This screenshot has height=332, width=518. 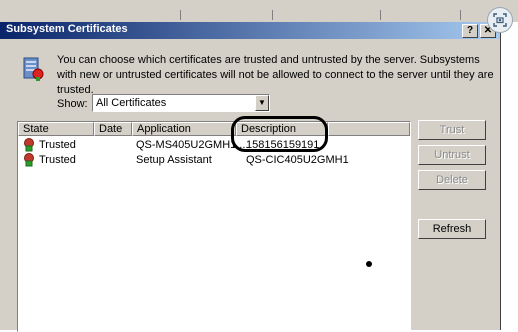 I want to click on highlight-annotation, so click(x=279, y=134).